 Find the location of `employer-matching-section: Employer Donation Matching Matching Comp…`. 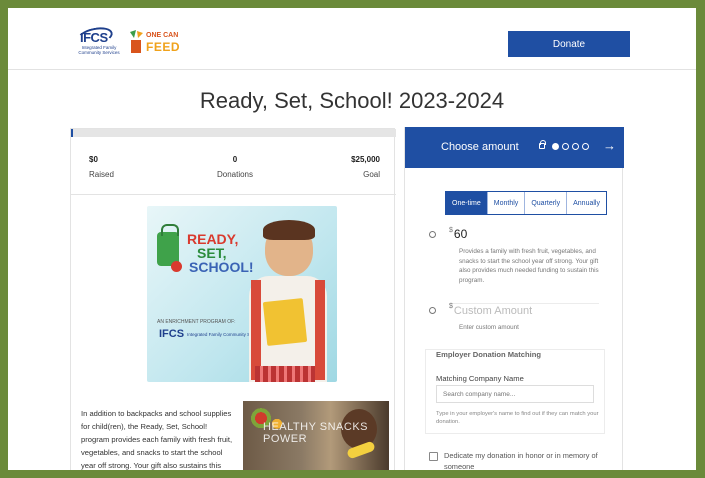

employer-matching-section: Employer Donation Matching Matching Comp… is located at coordinates (515, 391).